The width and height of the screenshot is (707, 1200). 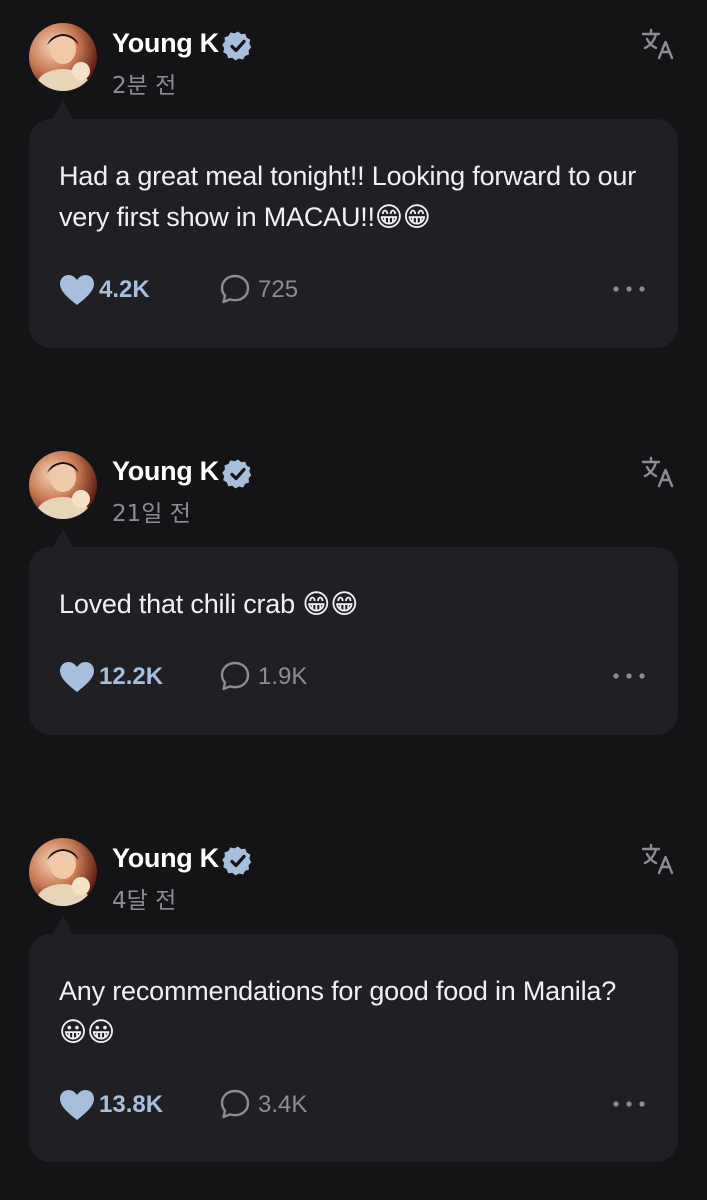 What do you see at coordinates (144, 86) in the screenshot?
I see `timestamp: 2분 전` at bounding box center [144, 86].